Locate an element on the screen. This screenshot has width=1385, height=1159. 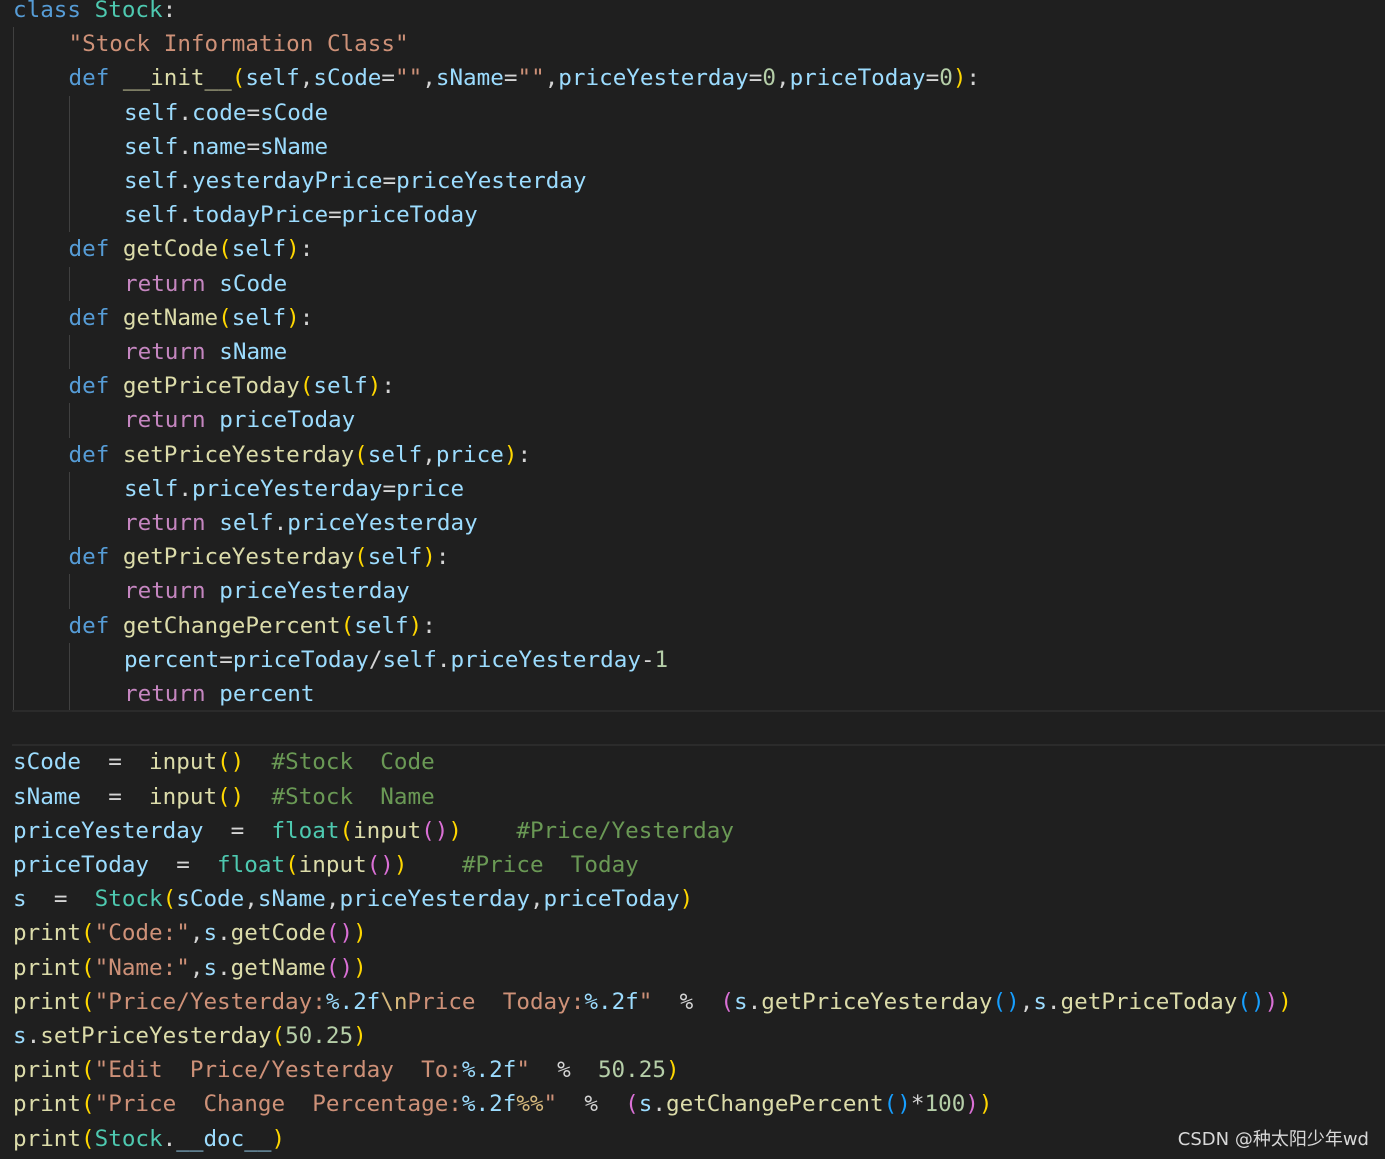
code-token: priceYesterday is located at coordinates (108, 830).